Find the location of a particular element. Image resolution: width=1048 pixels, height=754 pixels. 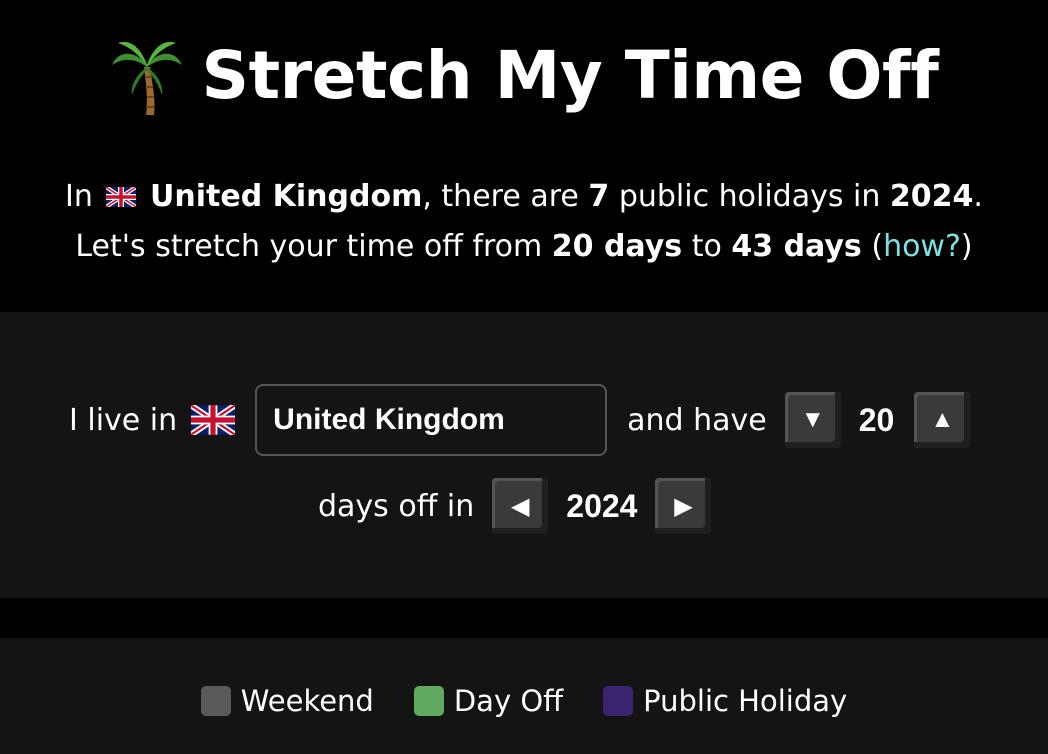

intro-line2-prefix: Let's stretch your time off from is located at coordinates (309, 246).